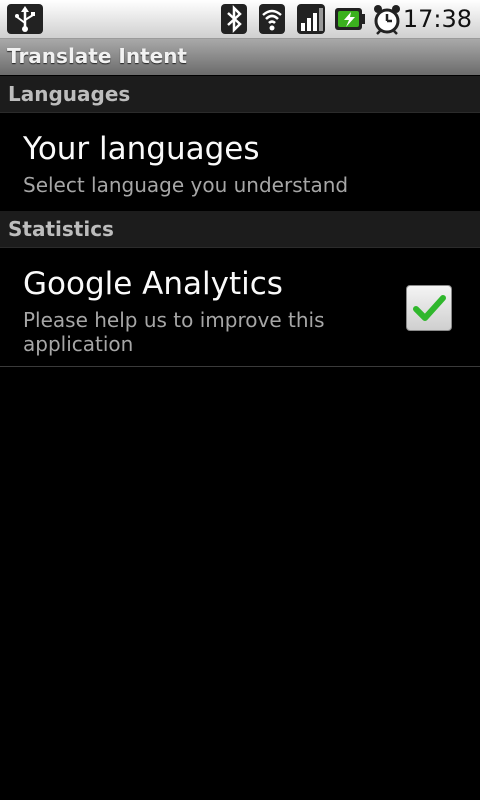  I want to click on app-title: Translate Intent, so click(97, 56).